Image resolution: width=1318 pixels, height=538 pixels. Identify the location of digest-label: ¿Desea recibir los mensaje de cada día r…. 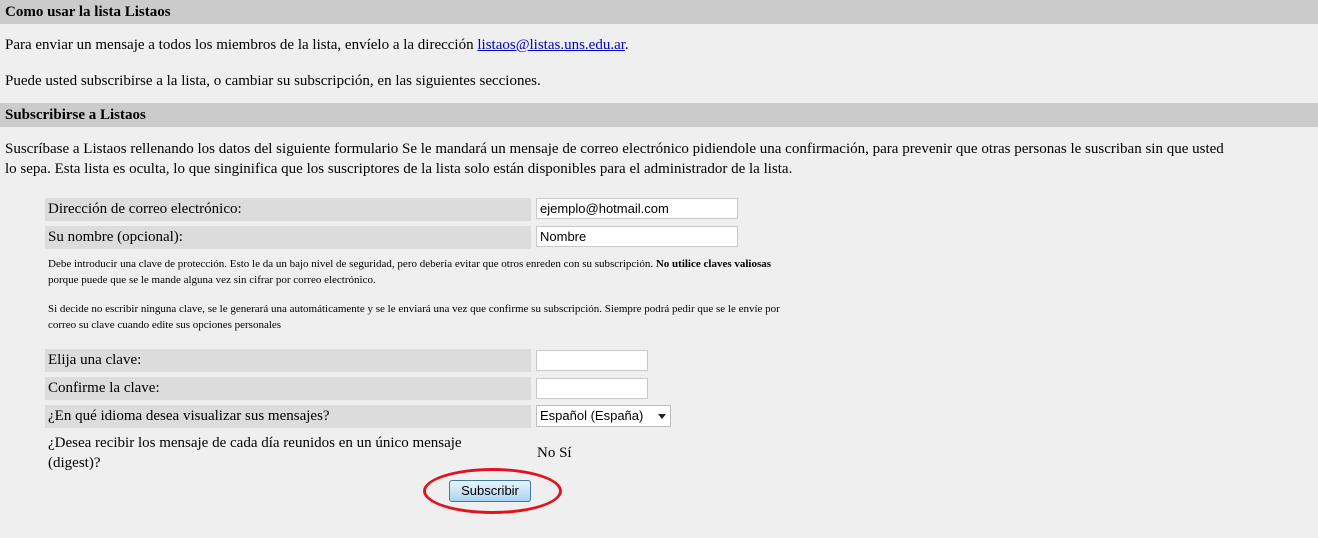
(253, 453).